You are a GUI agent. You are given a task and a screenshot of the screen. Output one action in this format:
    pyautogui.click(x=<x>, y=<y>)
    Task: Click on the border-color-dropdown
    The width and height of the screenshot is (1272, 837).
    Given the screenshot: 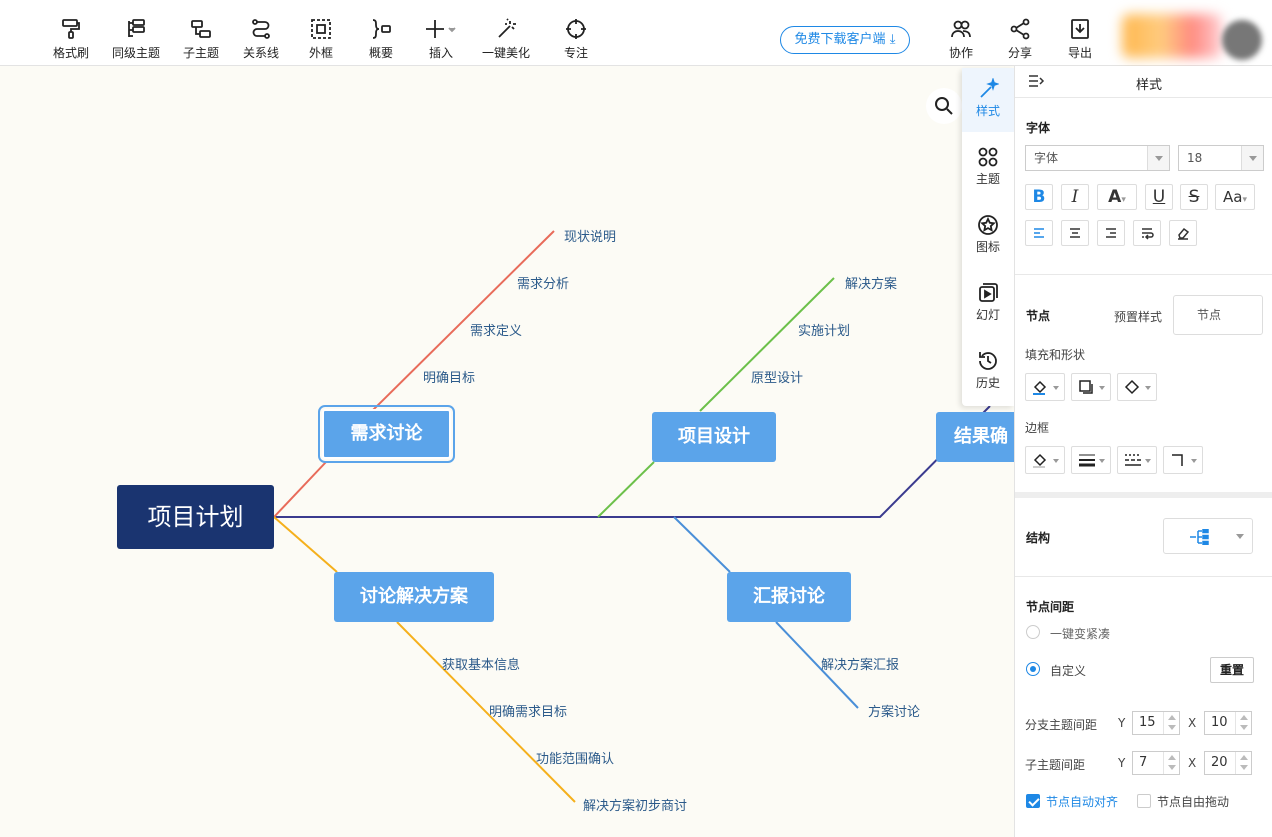 What is the action you would take?
    pyautogui.click(x=1045, y=460)
    